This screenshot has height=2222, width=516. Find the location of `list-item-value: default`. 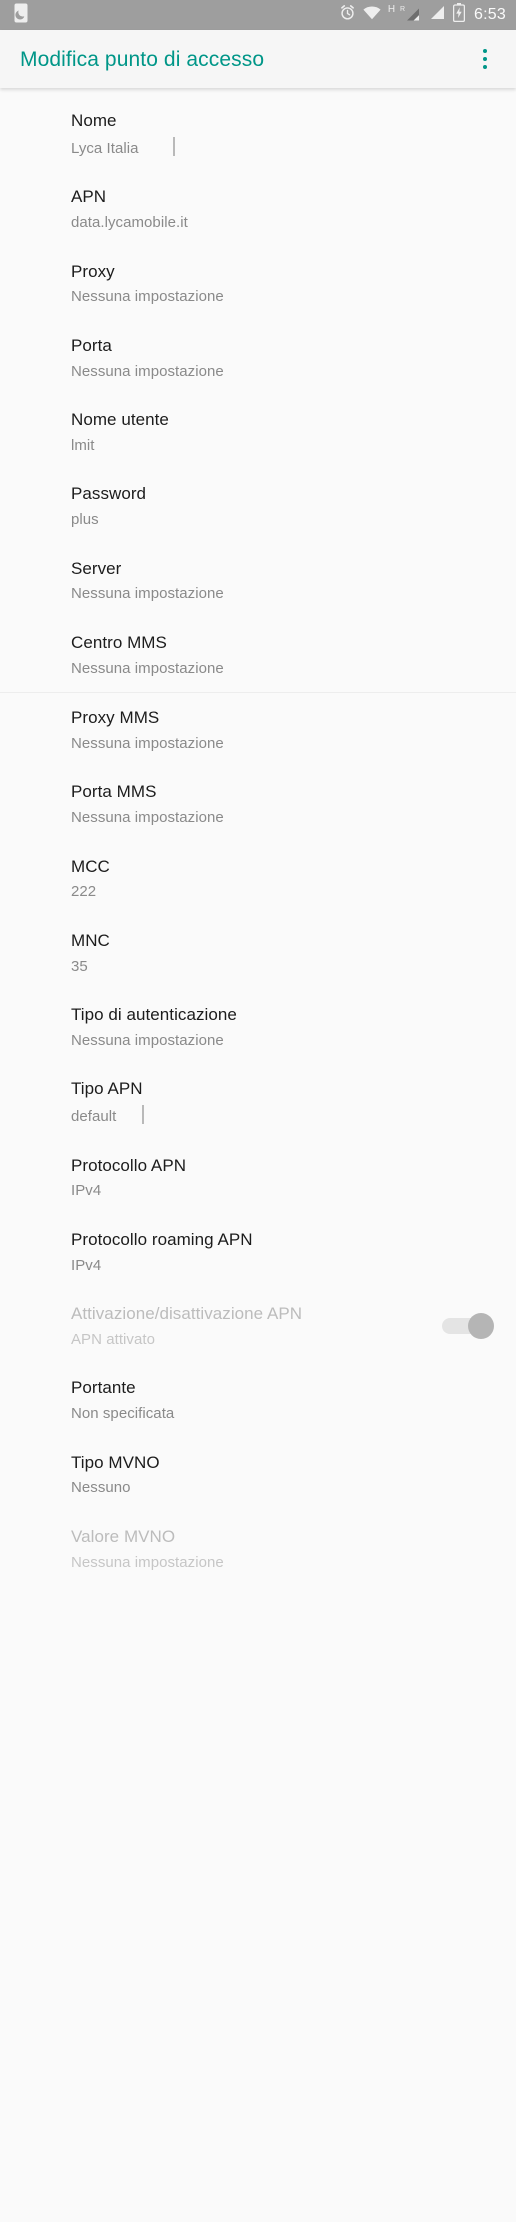

list-item-value: default is located at coordinates (284, 1116).